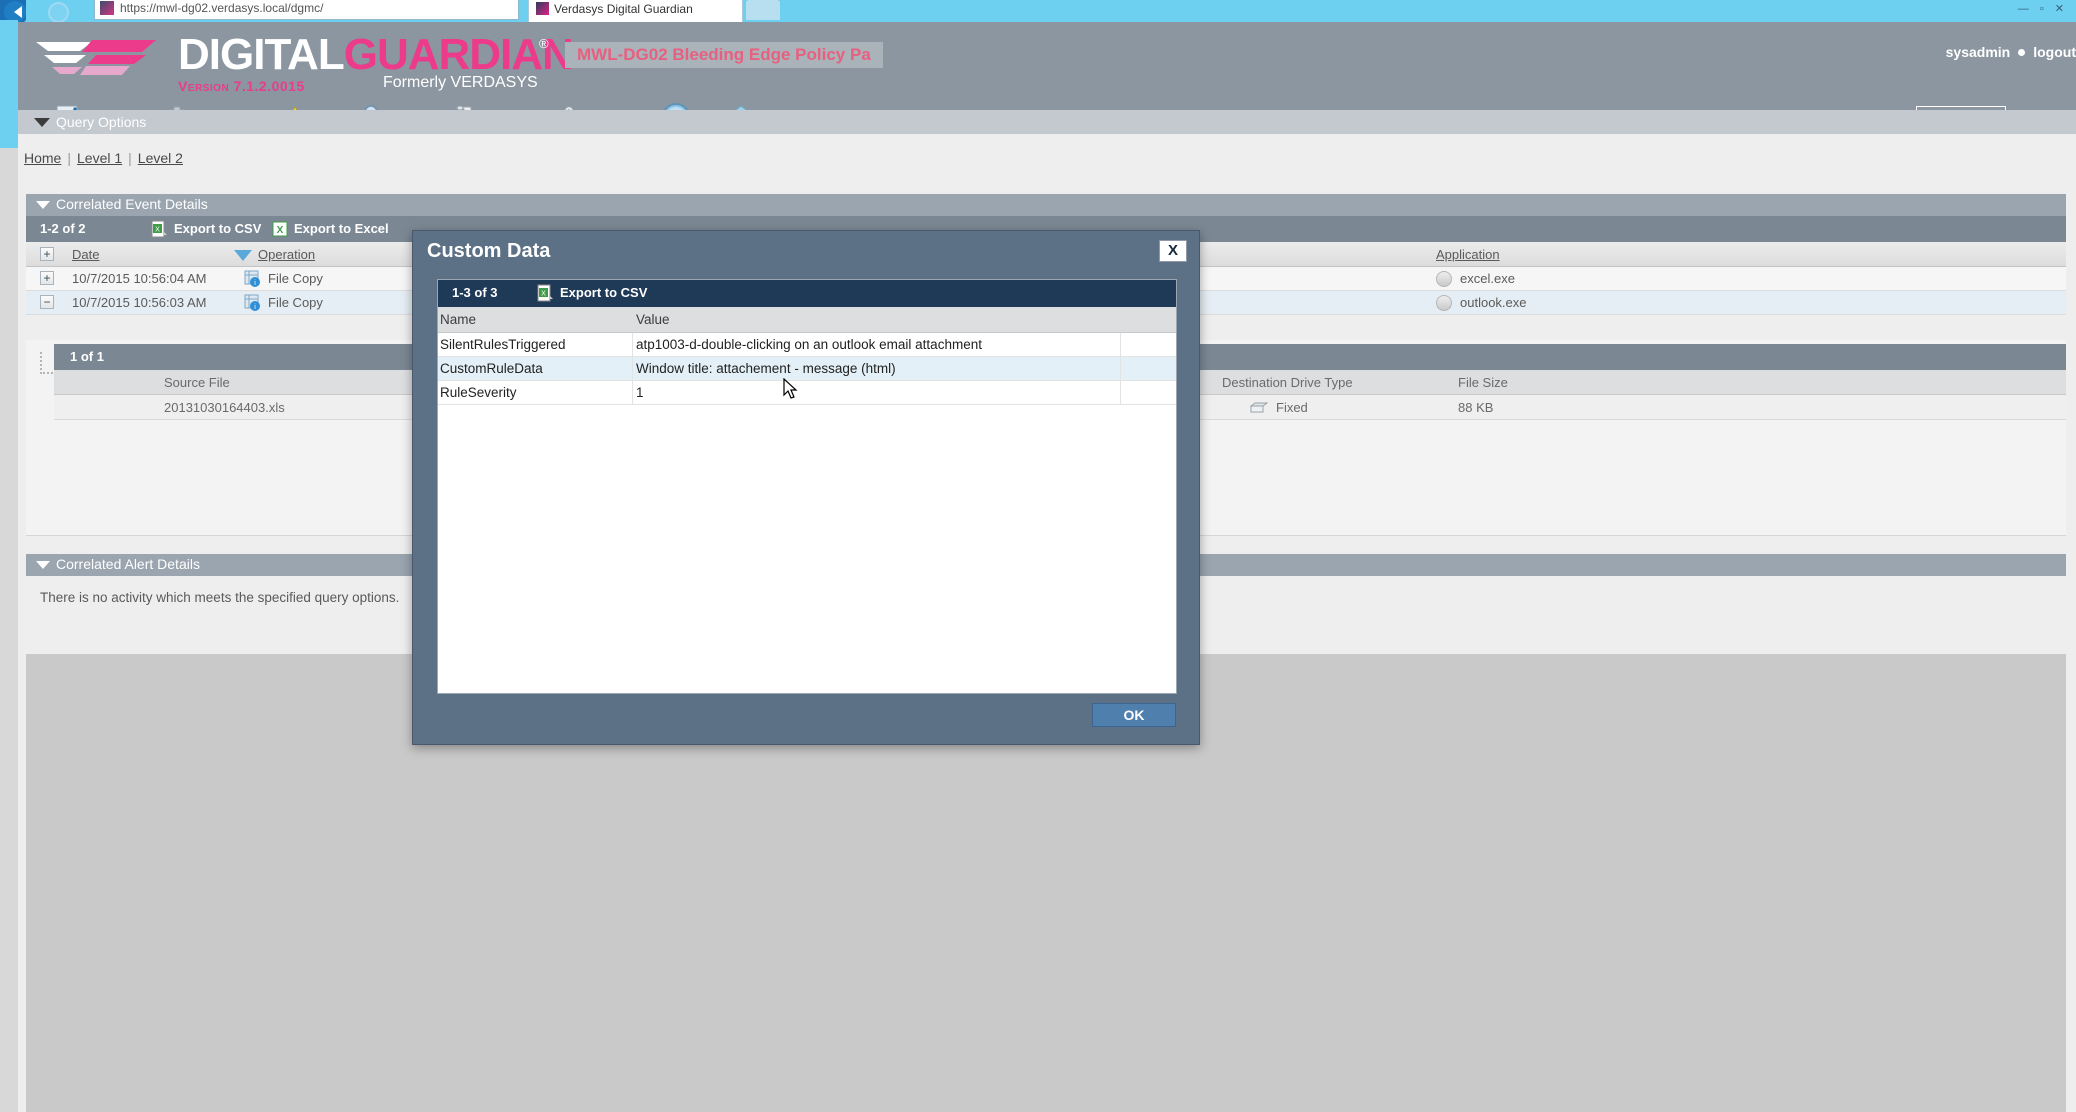 Image resolution: width=2076 pixels, height=1112 pixels. What do you see at coordinates (197, 382) in the screenshot?
I see `column-header-source-file: Source File` at bounding box center [197, 382].